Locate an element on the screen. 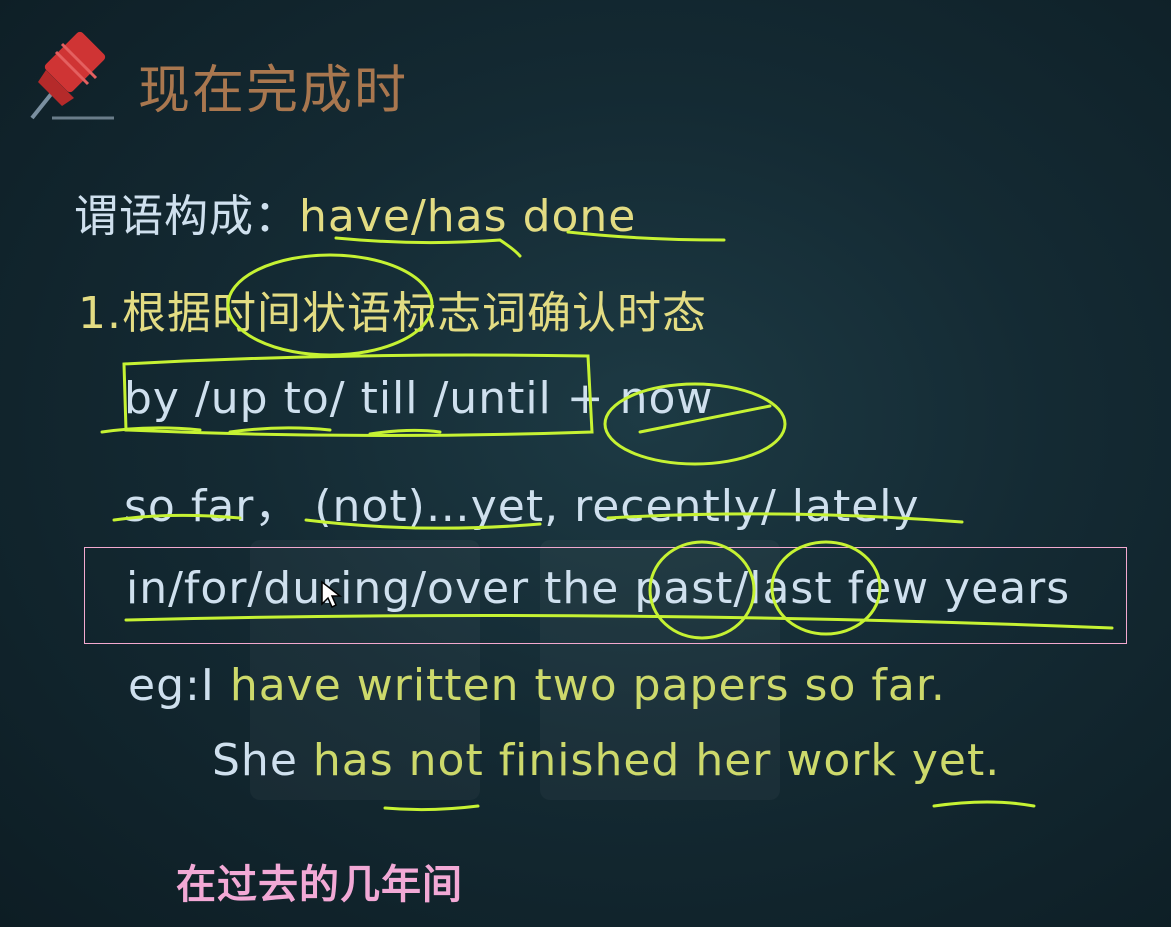 This screenshot has height=927, width=1171. underline-not-yet is located at coordinates (423, 524).